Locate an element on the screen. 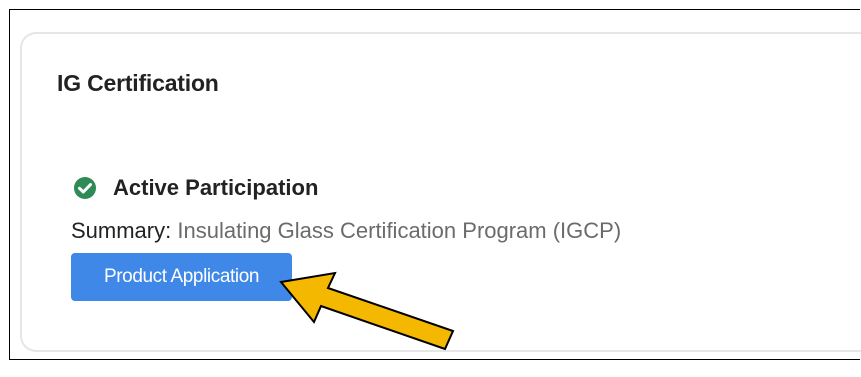 The image size is (861, 377). pointer-arrow-icon is located at coordinates (367, 311).